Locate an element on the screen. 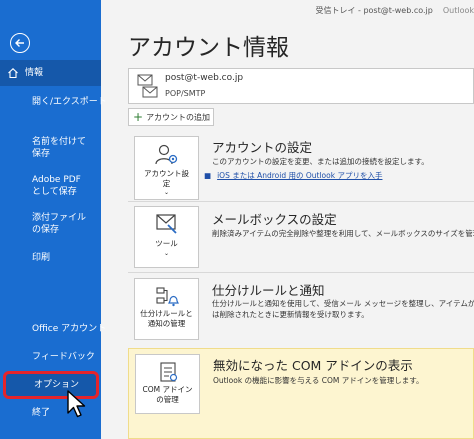  sidebar-item-label: 印刷 is located at coordinates (41, 258).